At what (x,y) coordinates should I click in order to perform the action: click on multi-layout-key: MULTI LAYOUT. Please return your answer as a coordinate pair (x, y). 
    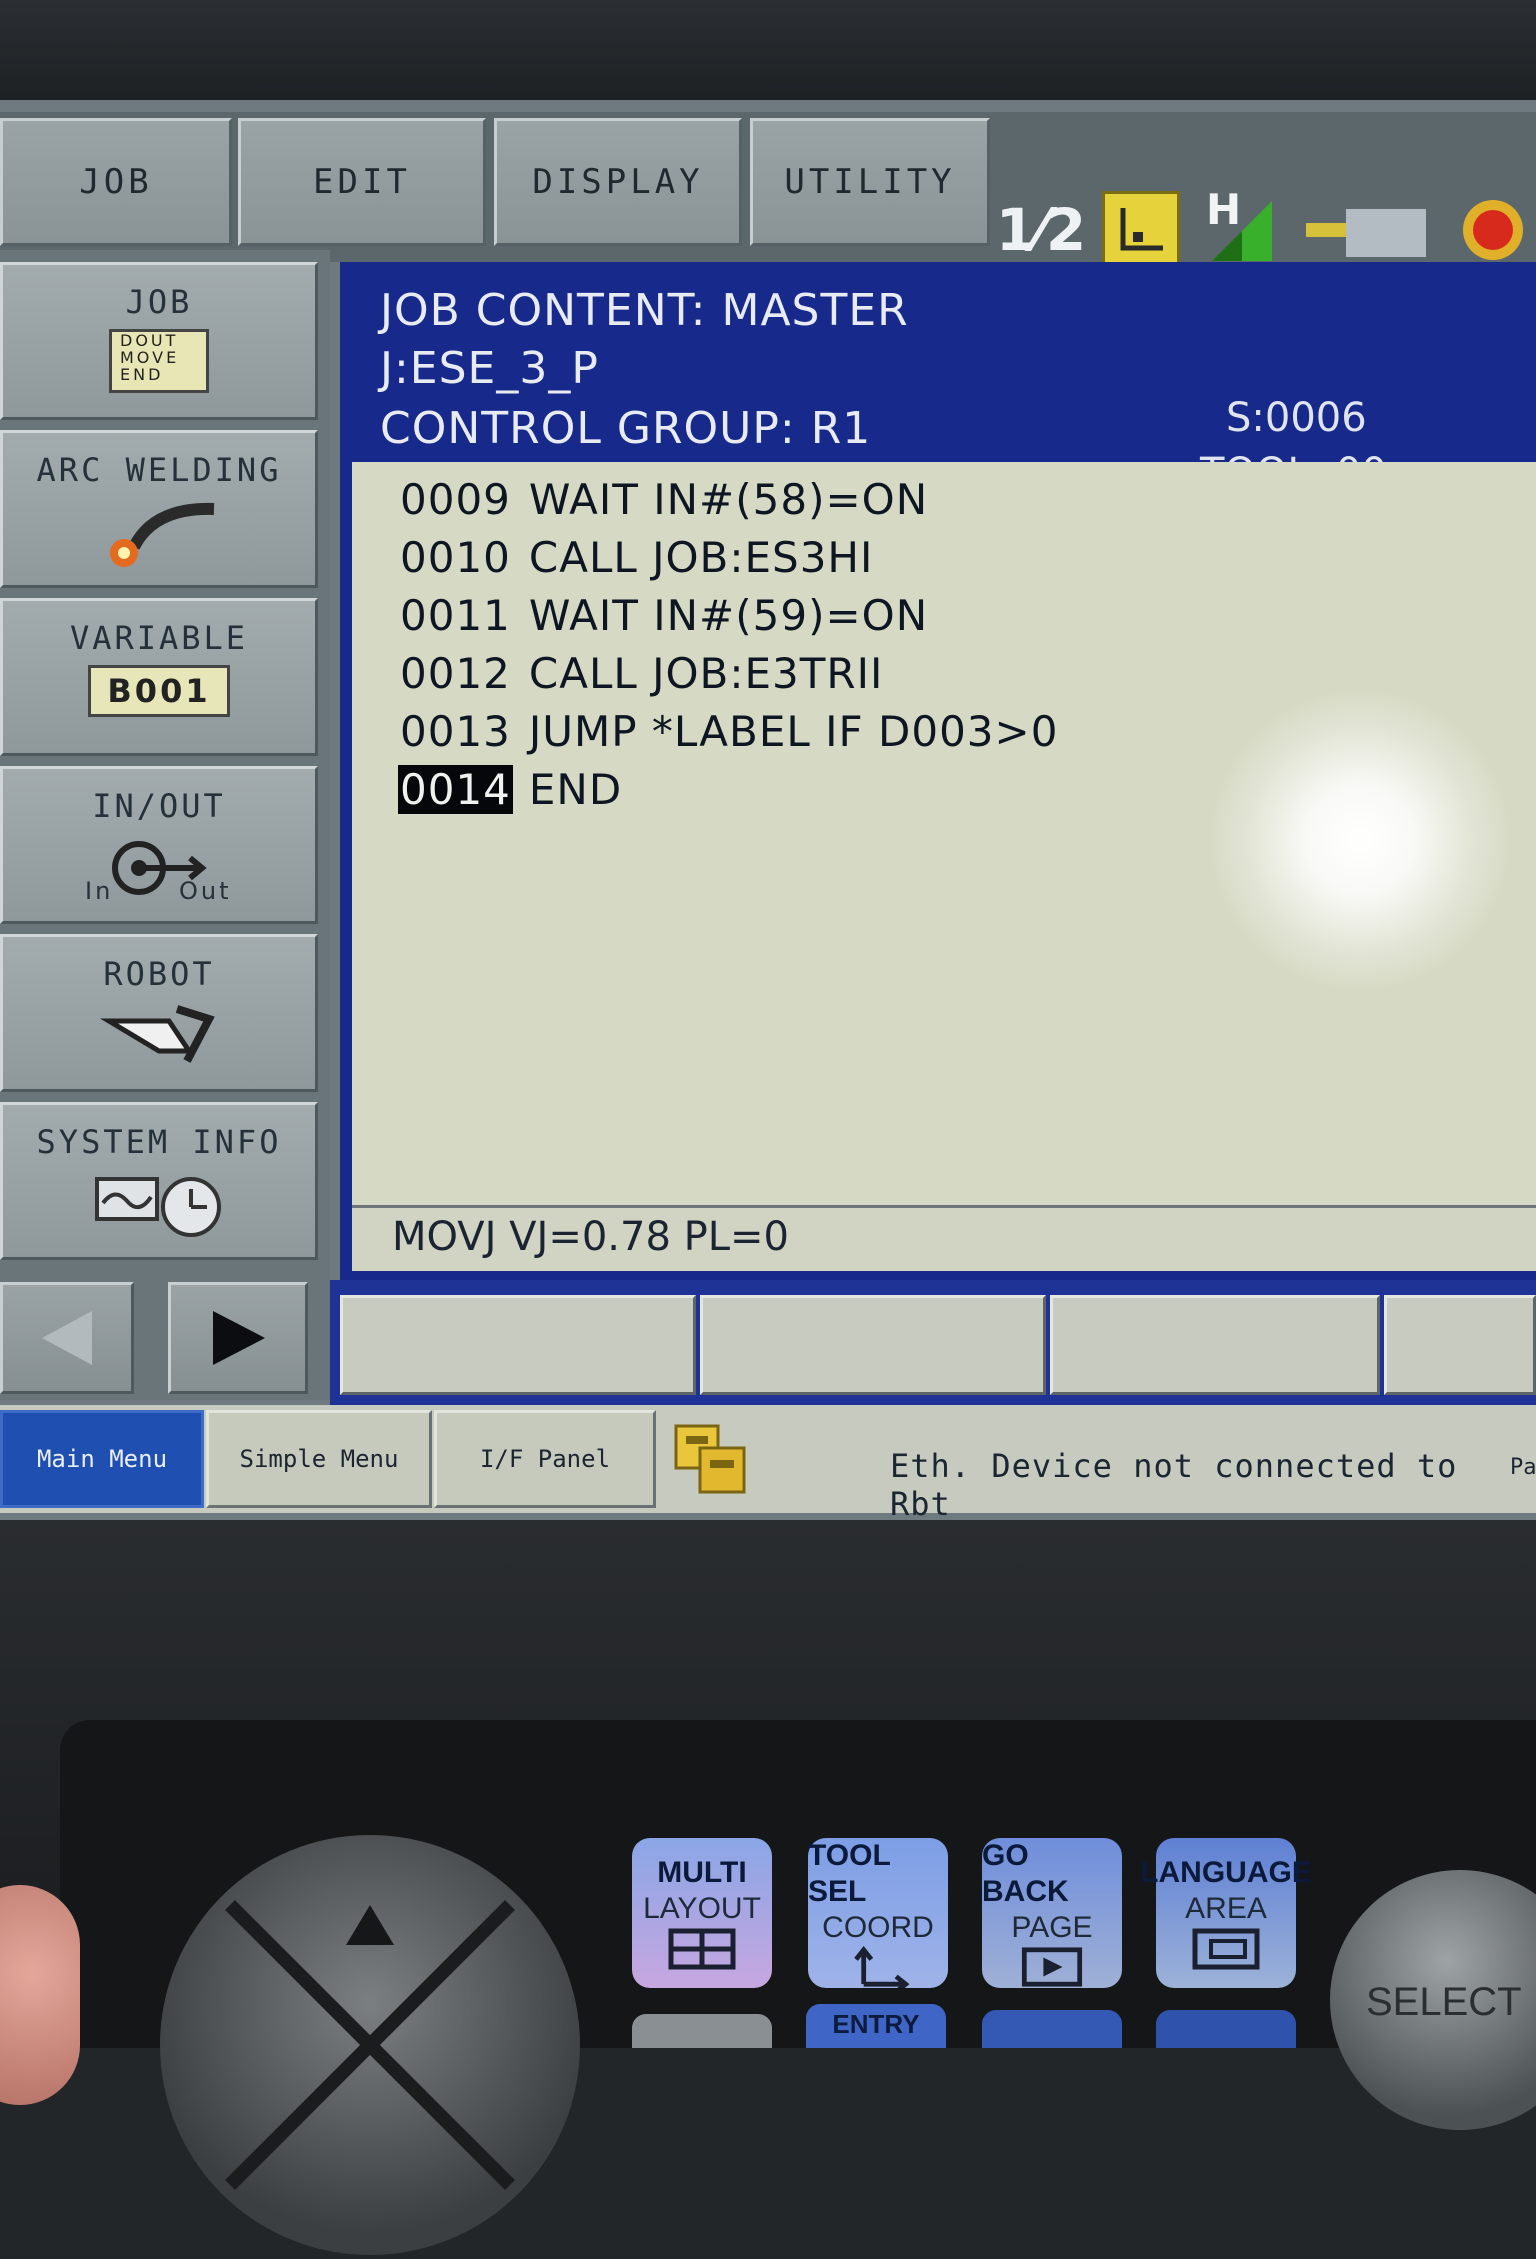
    Looking at the image, I should click on (702, 1913).